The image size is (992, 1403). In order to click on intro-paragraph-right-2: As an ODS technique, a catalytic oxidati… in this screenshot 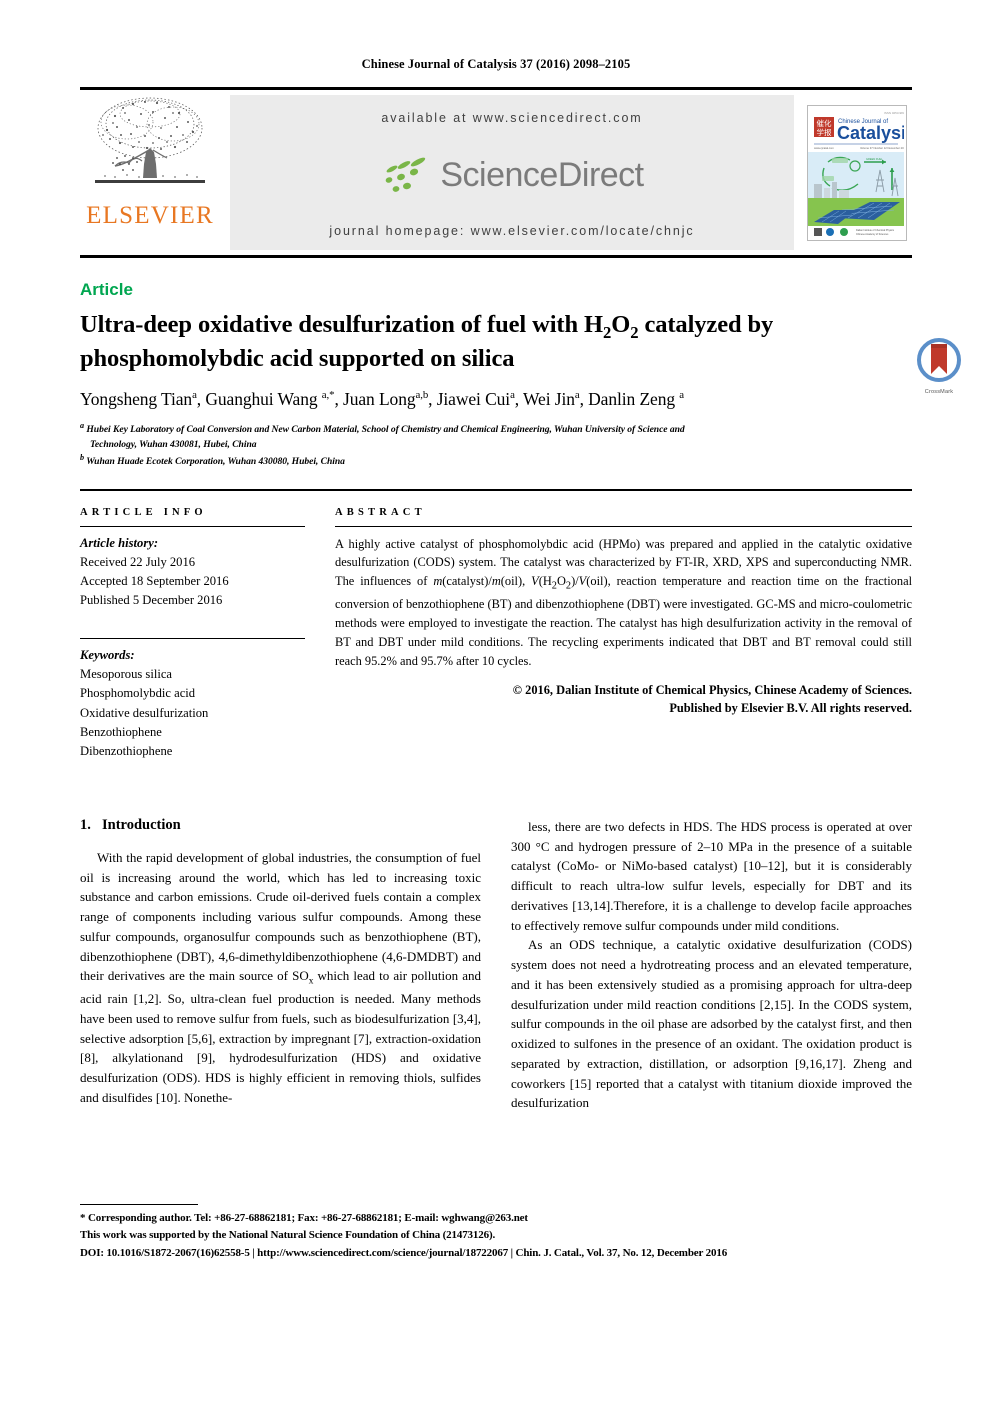, I will do `click(711, 1024)`.